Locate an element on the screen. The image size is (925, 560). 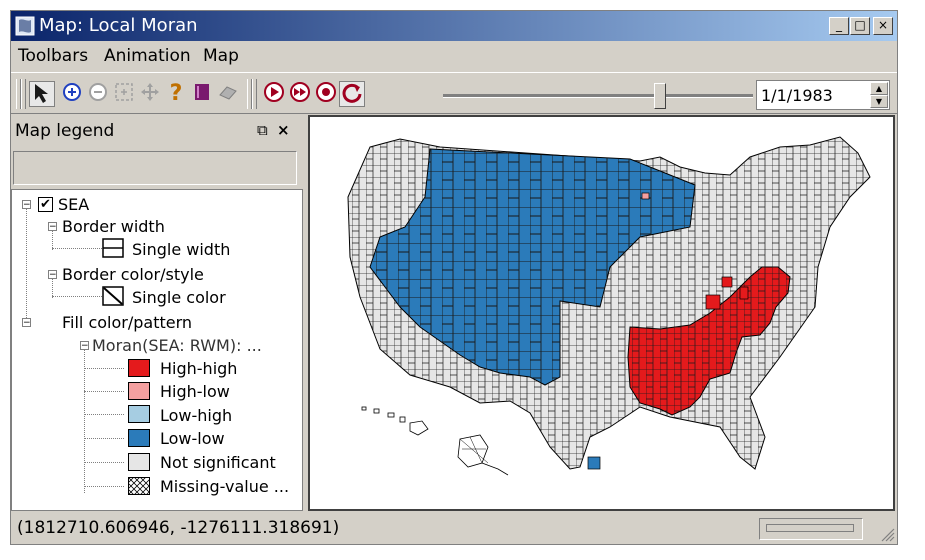
alaska-inset is located at coordinates (483, 455).